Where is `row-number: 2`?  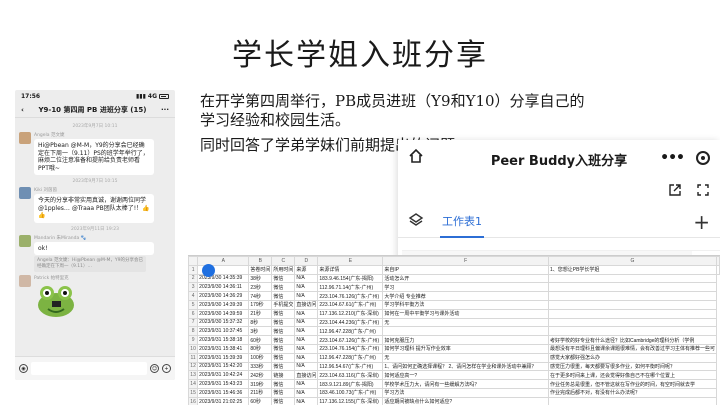 row-number: 2 is located at coordinates (193, 278).